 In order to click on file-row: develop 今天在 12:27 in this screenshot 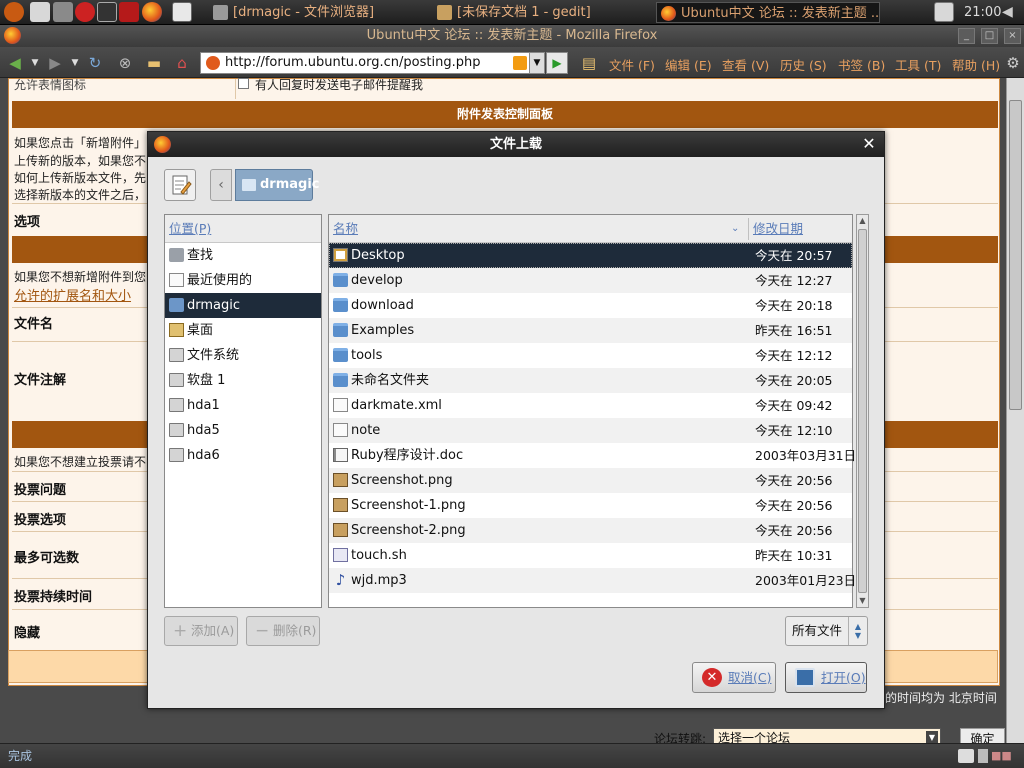, I will do `click(590, 280)`.